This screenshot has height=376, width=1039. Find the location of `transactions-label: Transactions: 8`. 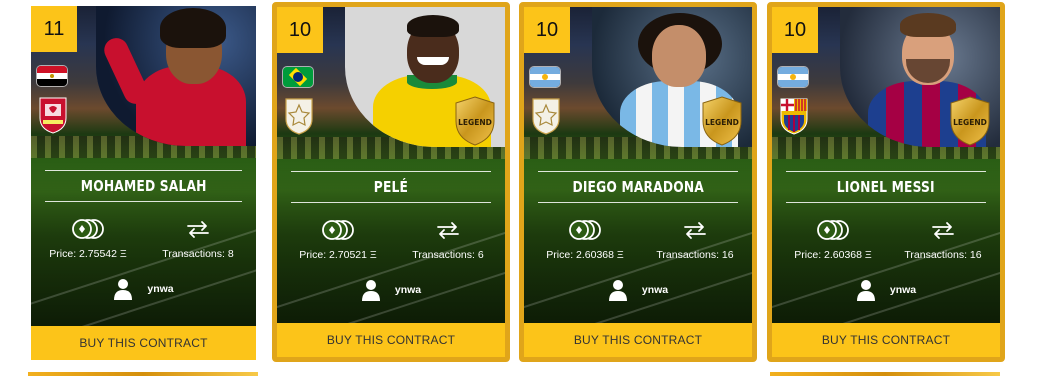

transactions-label: Transactions: 8 is located at coordinates (198, 254).